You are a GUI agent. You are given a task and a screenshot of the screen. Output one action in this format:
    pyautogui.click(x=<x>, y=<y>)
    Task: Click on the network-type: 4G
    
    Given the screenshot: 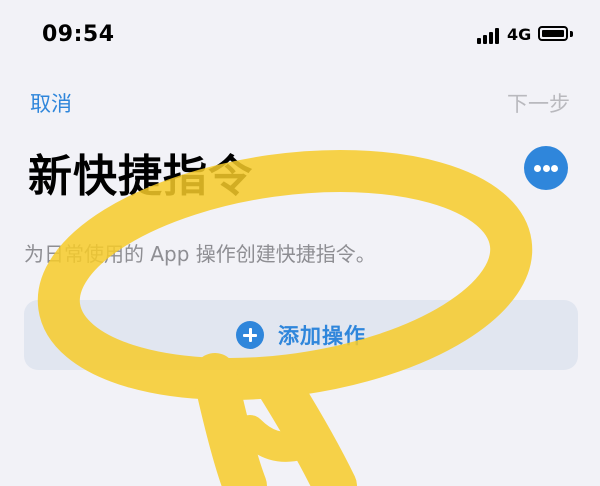 What is the action you would take?
    pyautogui.click(x=519, y=34)
    